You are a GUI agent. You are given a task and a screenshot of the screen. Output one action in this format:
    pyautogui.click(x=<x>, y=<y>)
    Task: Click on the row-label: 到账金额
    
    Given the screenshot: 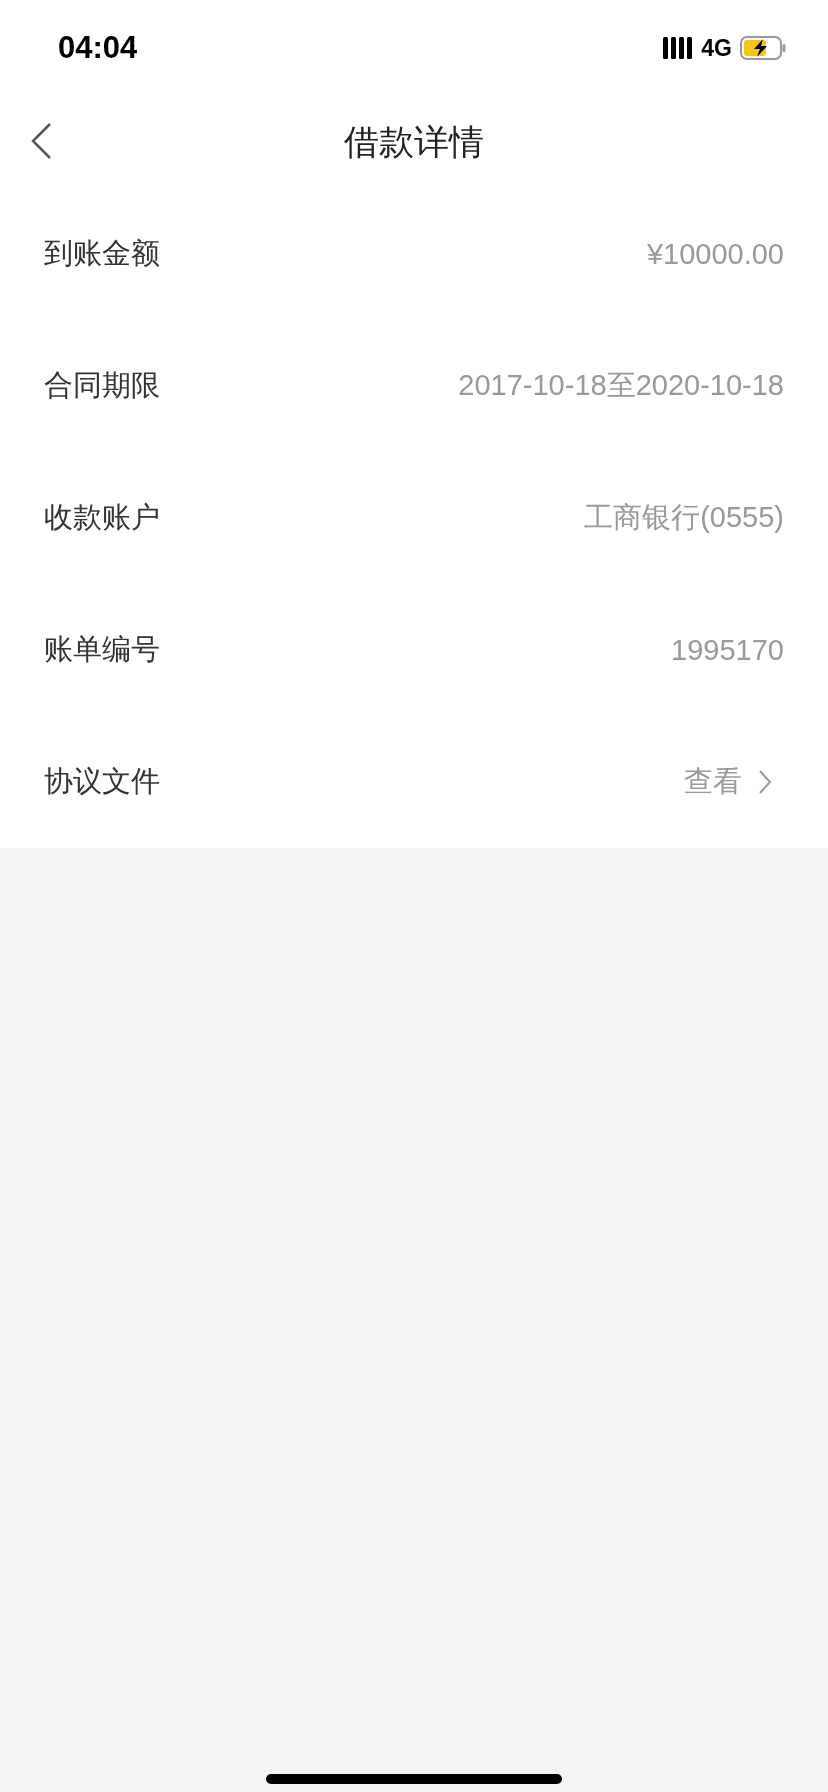 What is the action you would take?
    pyautogui.click(x=102, y=253)
    